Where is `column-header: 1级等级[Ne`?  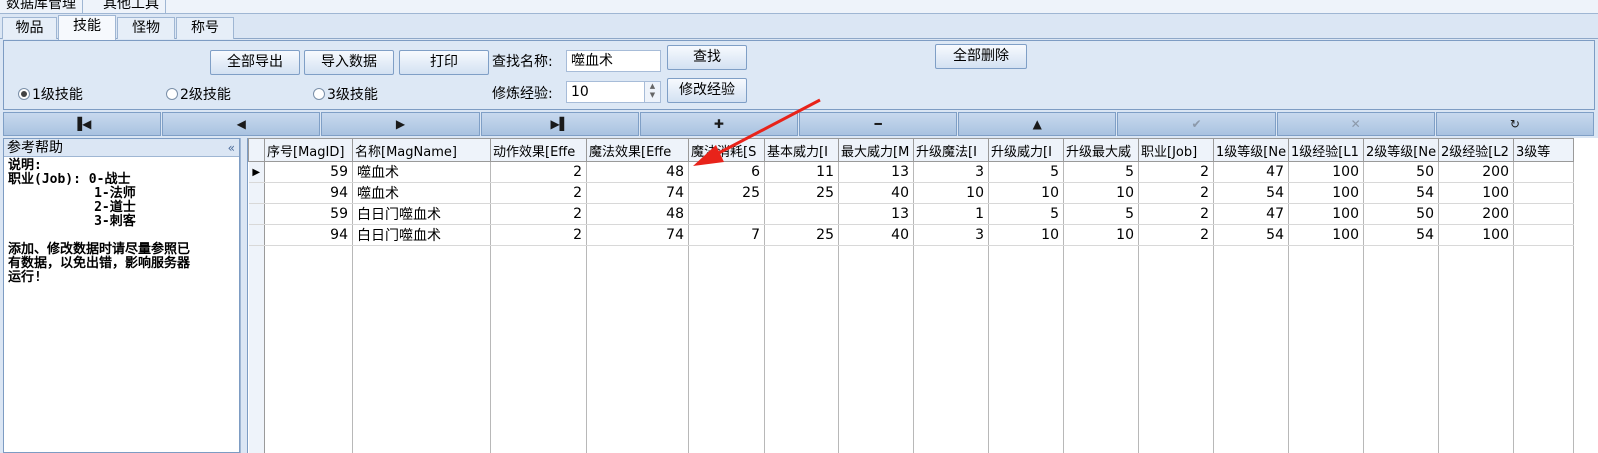
column-header: 1级等级[Ne is located at coordinates (1251, 150).